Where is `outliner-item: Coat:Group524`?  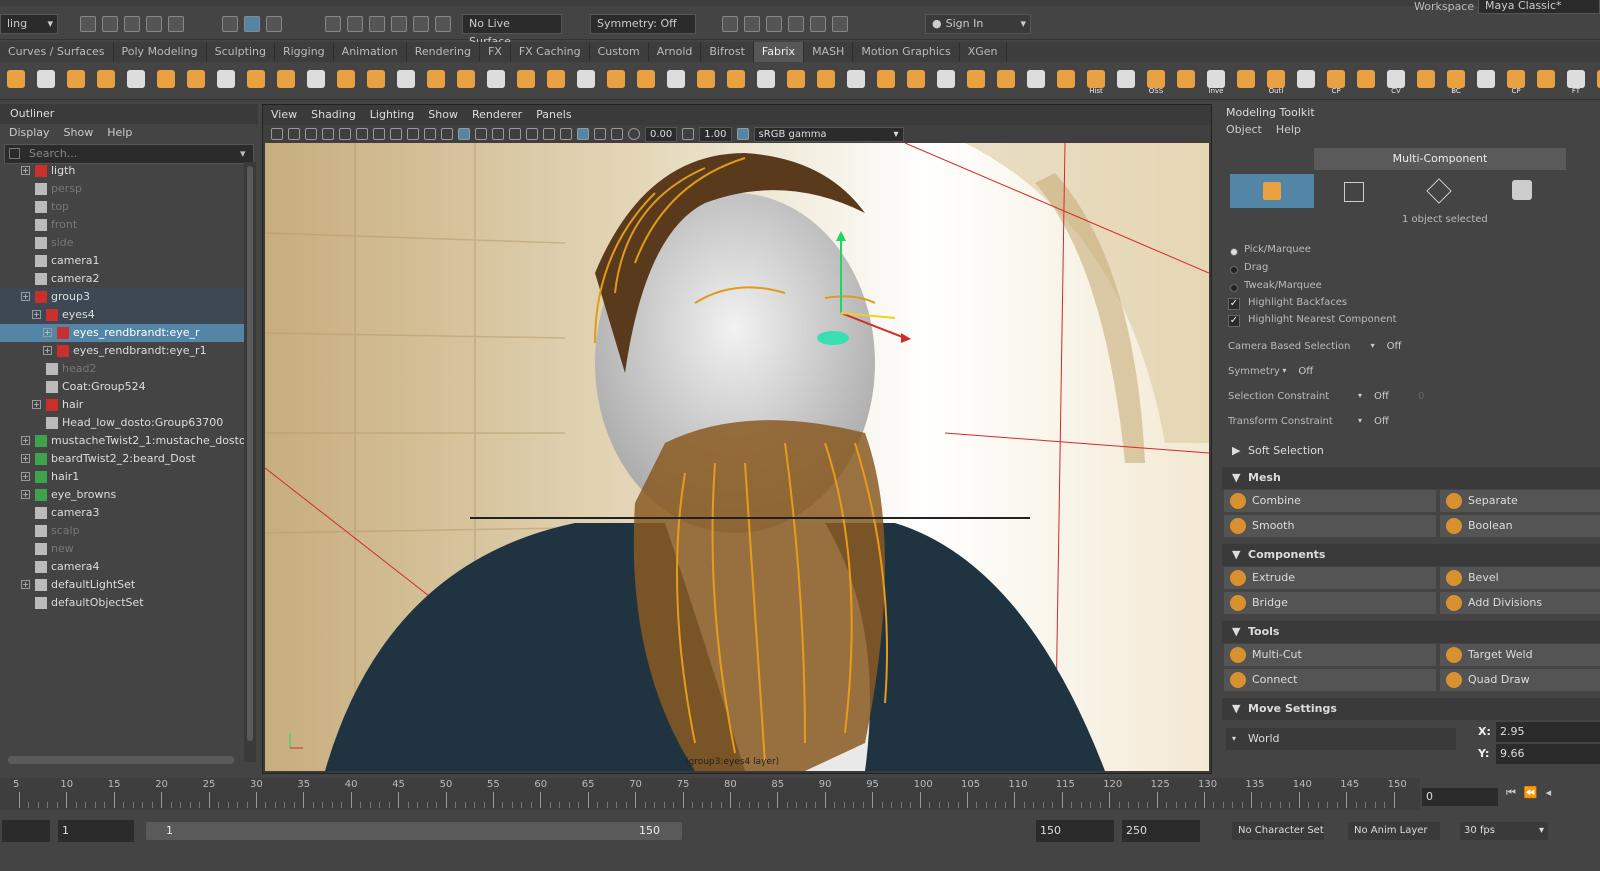 outliner-item: Coat:Group524 is located at coordinates (122, 387).